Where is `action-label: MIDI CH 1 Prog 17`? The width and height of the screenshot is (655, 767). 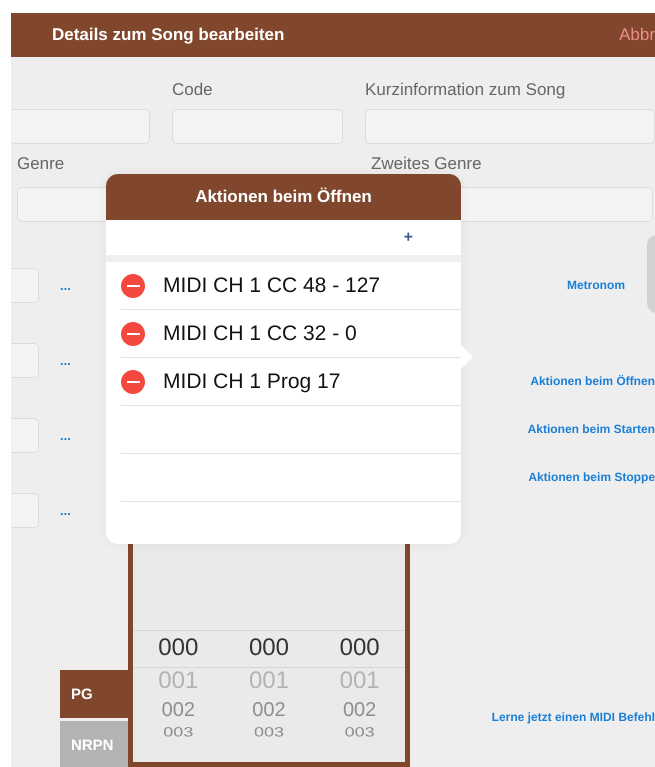
action-label: MIDI CH 1 Prog 17 is located at coordinates (251, 382).